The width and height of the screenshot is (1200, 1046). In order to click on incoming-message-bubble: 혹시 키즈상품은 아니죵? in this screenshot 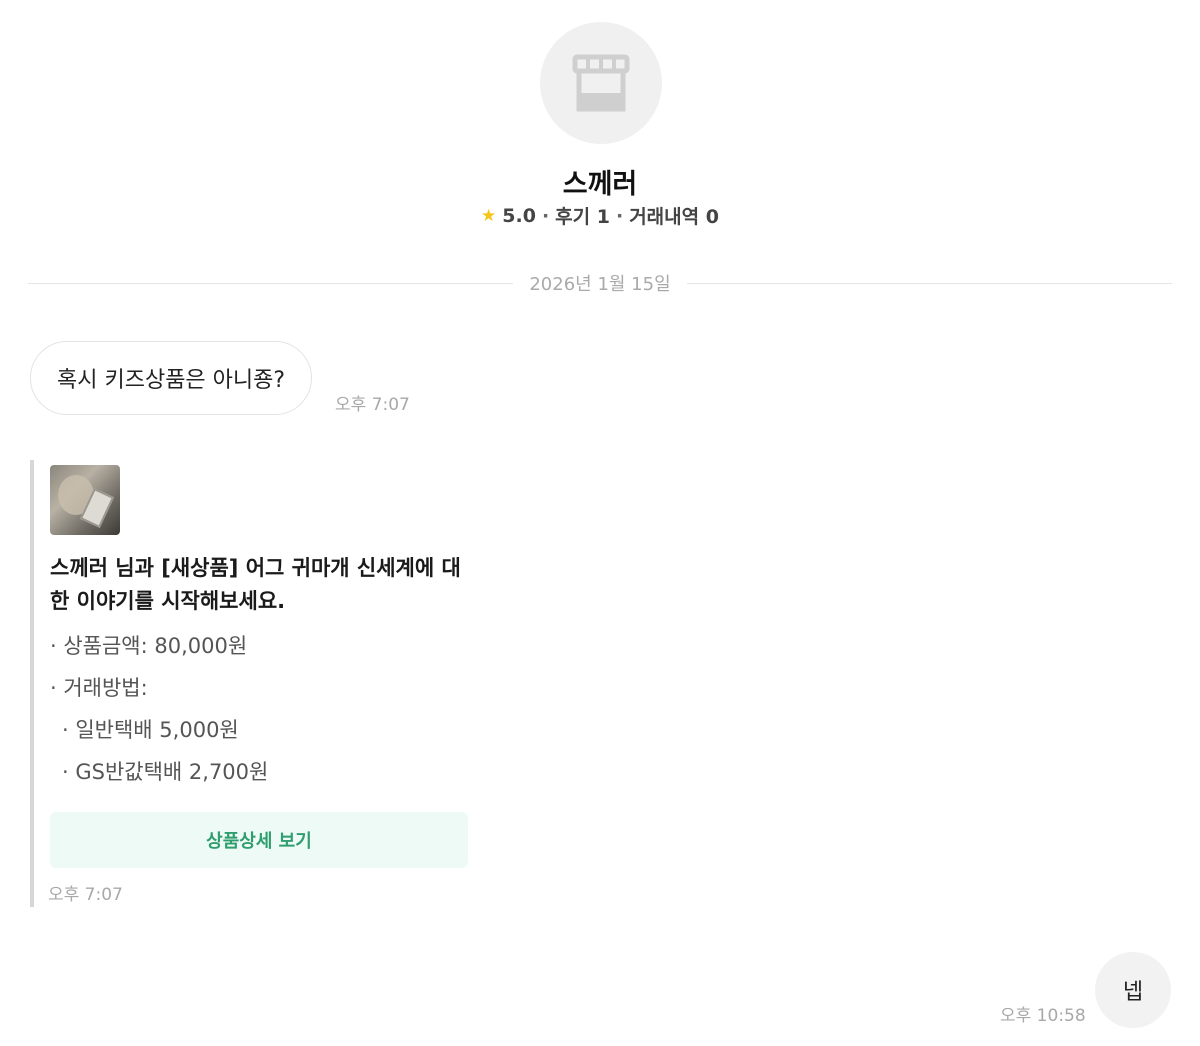, I will do `click(171, 378)`.